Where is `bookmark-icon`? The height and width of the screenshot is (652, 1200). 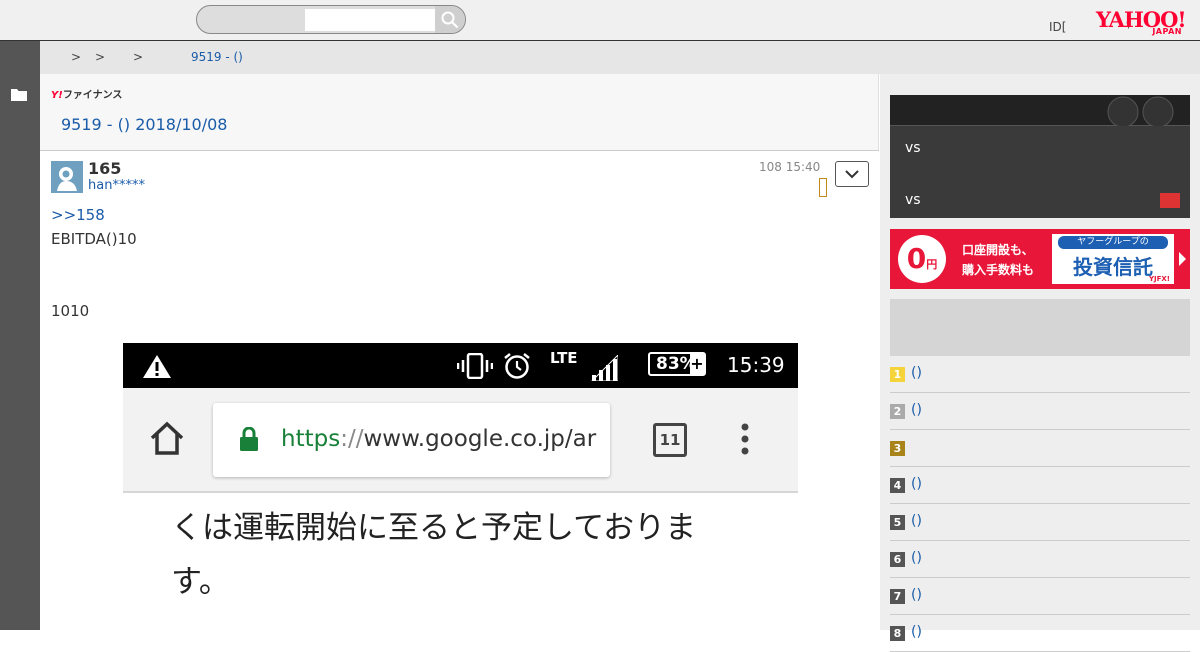
bookmark-icon is located at coordinates (823, 187).